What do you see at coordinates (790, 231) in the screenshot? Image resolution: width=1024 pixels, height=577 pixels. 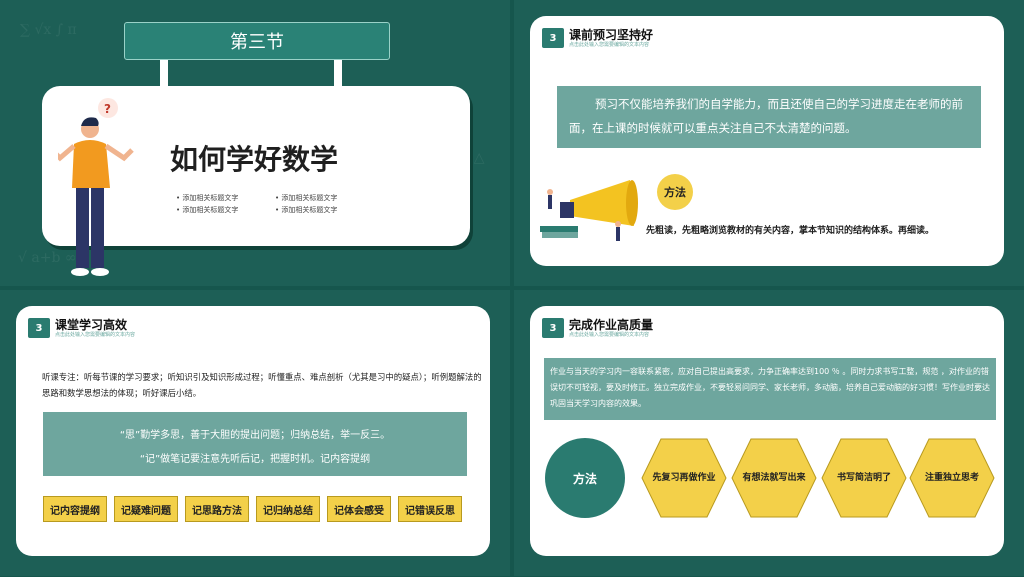 I see `method-description: 先粗读，先粗略浏览教材的有关内容，掌本节知识的结构体系。再细读。` at bounding box center [790, 231].